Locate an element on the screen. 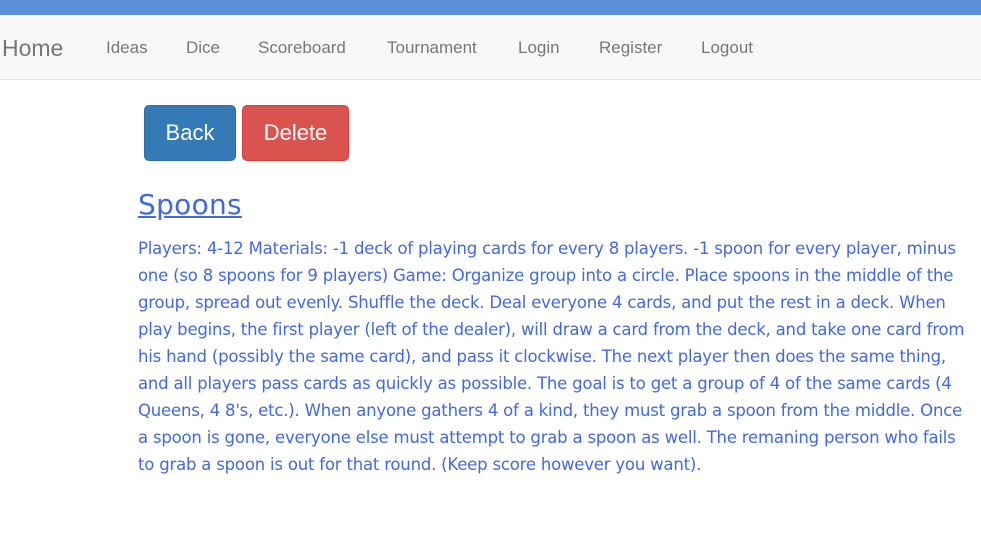  delete-button: Delete is located at coordinates (295, 133).